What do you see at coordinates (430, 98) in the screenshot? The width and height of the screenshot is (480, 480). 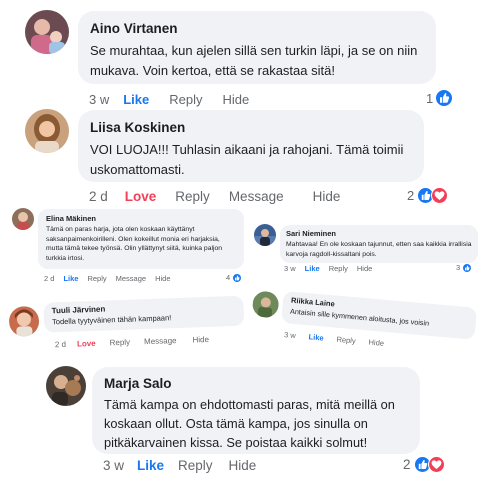 I see `reaction-count: 1` at bounding box center [430, 98].